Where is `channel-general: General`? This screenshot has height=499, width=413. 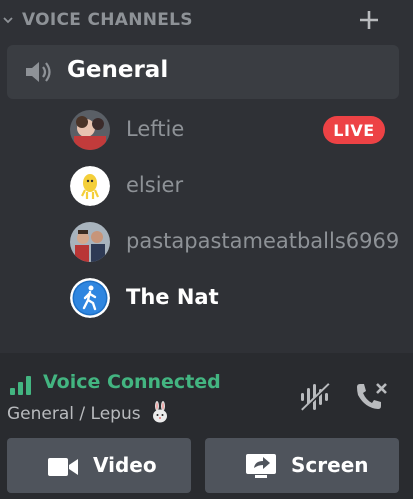 channel-general: General is located at coordinates (203, 72).